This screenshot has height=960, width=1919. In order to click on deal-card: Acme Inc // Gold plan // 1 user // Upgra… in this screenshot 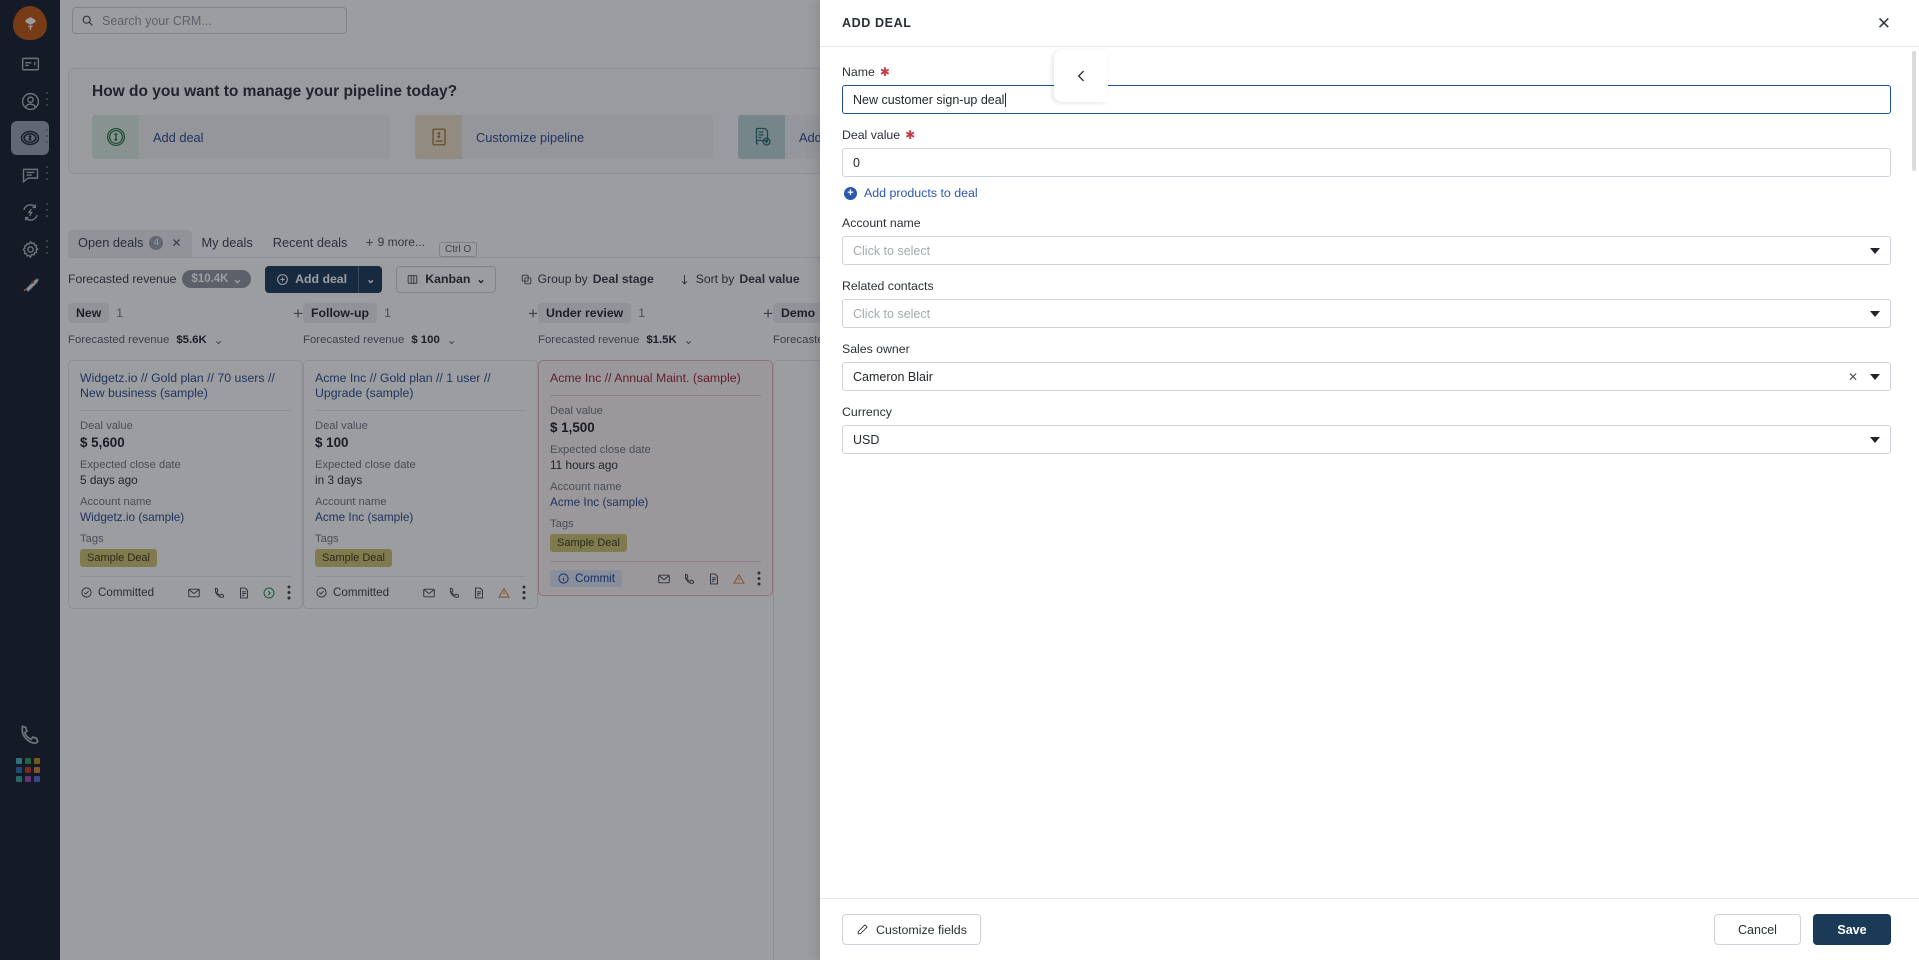, I will do `click(420, 484)`.